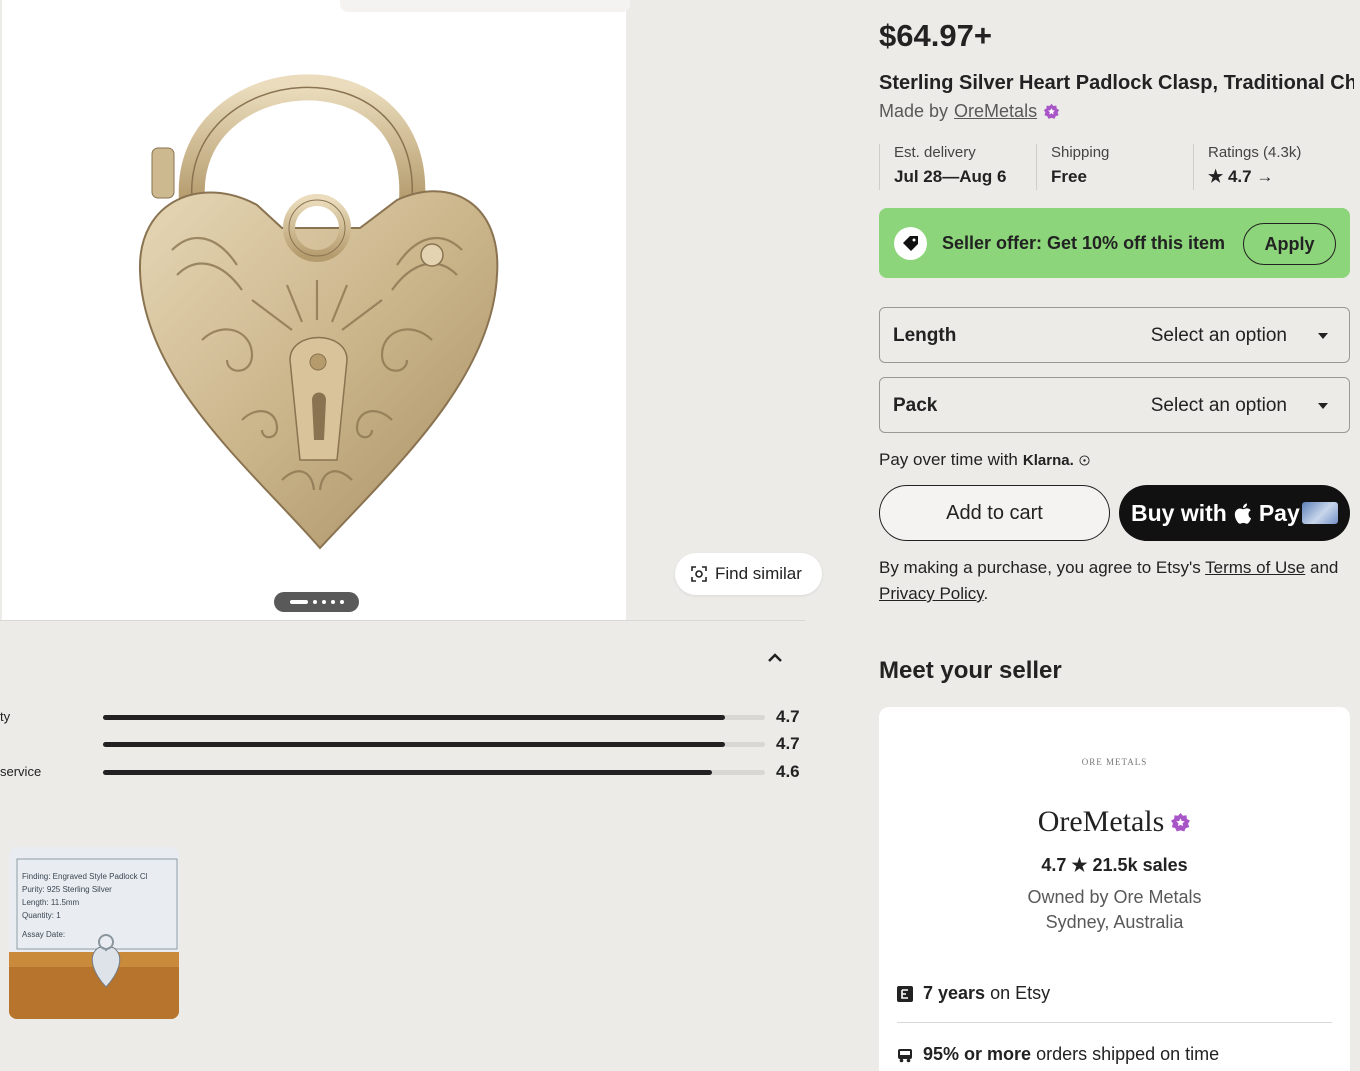  What do you see at coordinates (1114, 335) in the screenshot?
I see `length-select: Length Select an option` at bounding box center [1114, 335].